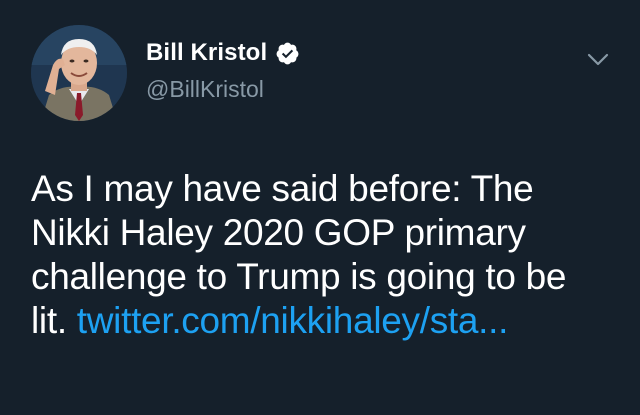 The image size is (640, 415). Describe the element at coordinates (299, 276) in the screenshot. I see `tweet-text-line-3: challenge to Trump is going to be` at that location.